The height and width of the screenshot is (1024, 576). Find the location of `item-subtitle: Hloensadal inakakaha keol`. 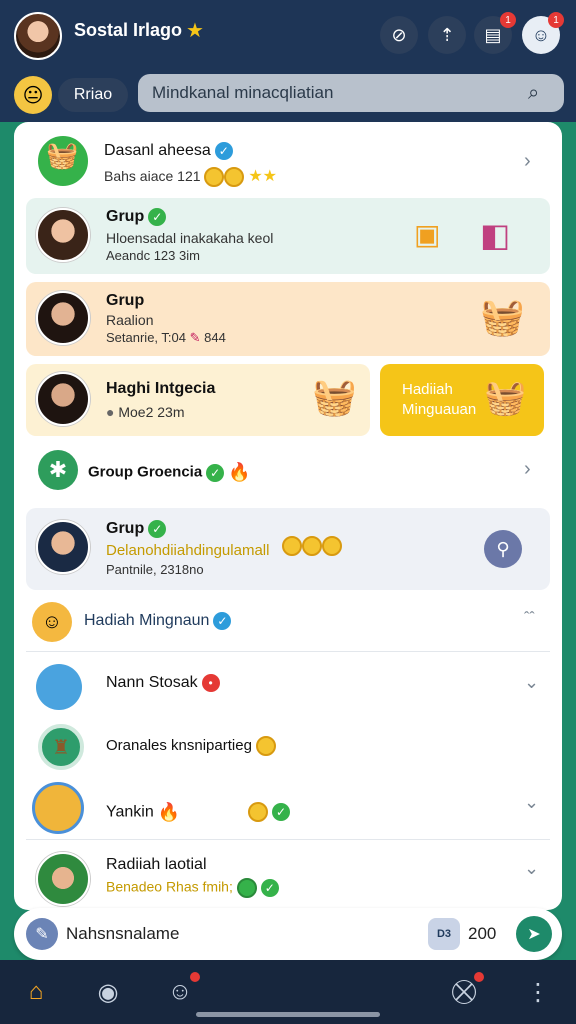

item-subtitle: Hloensadal inakakaha keol is located at coordinates (190, 238).